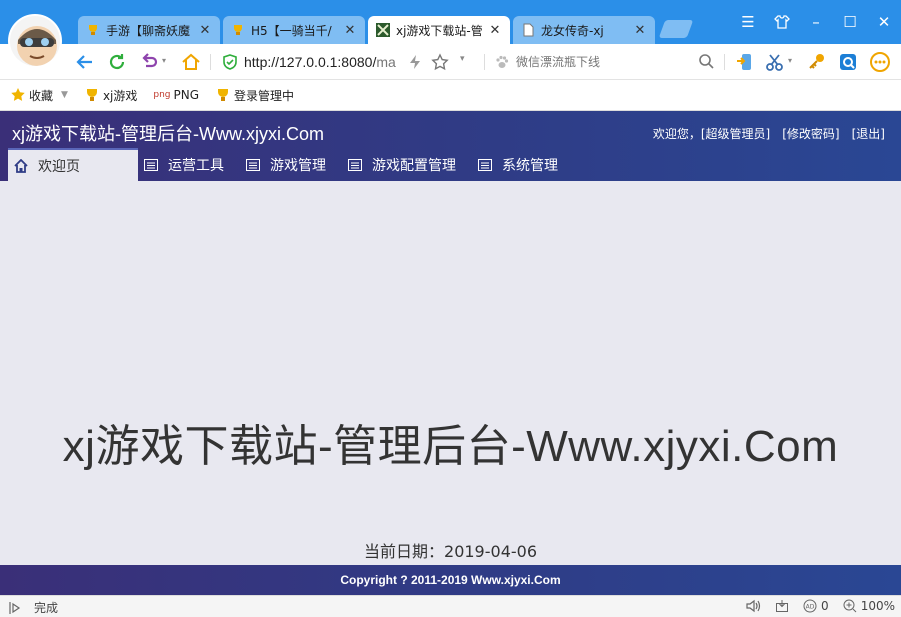  What do you see at coordinates (162, 95) in the screenshot?
I see `png-icon: png` at bounding box center [162, 95].